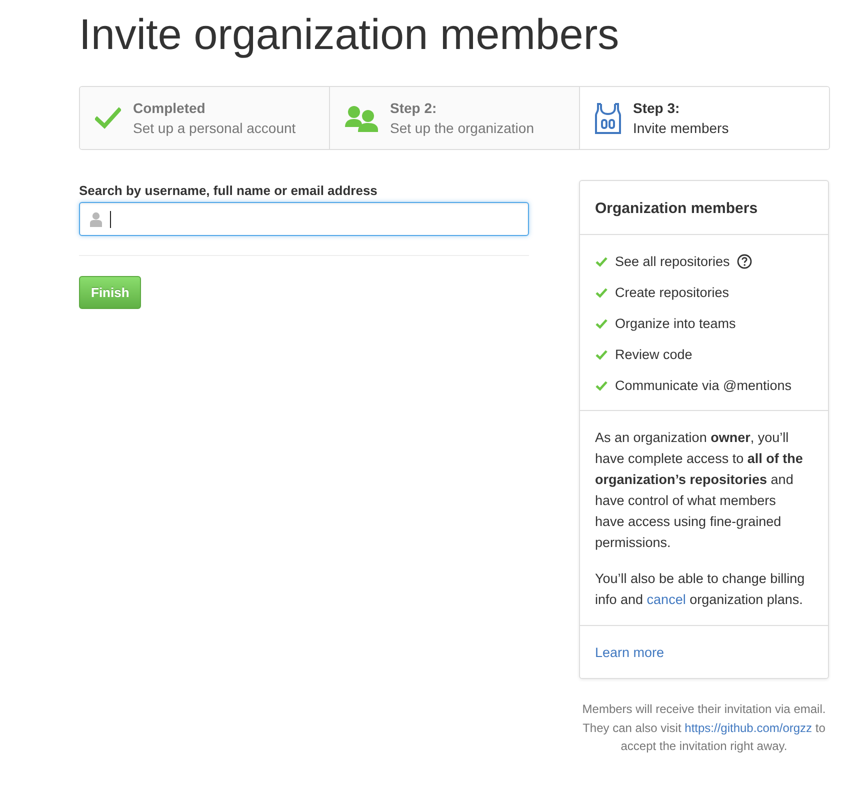 This screenshot has width=866, height=785. What do you see at coordinates (361, 118) in the screenshot?
I see `people-icon` at bounding box center [361, 118].